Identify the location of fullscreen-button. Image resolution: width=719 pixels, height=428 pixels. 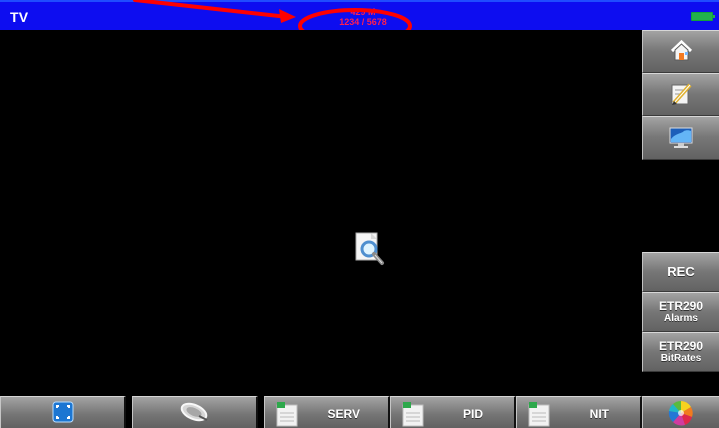
(63, 412).